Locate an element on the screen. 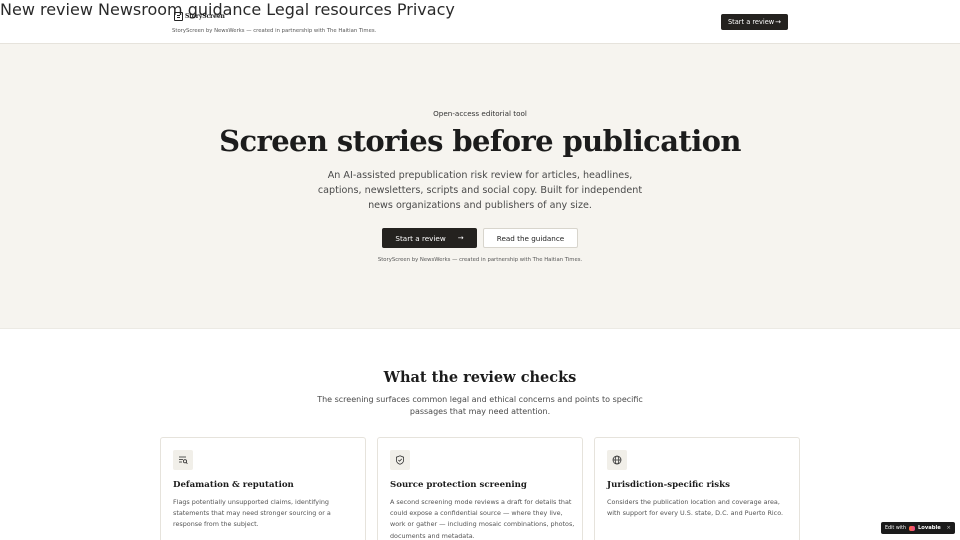 The image size is (960, 540). header-start-review-label: Start a review is located at coordinates (751, 22).